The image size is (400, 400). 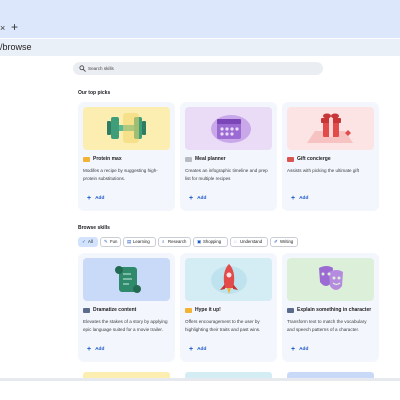 What do you see at coordinates (110, 242) in the screenshot?
I see `chip-fun: ✎ Fun` at bounding box center [110, 242].